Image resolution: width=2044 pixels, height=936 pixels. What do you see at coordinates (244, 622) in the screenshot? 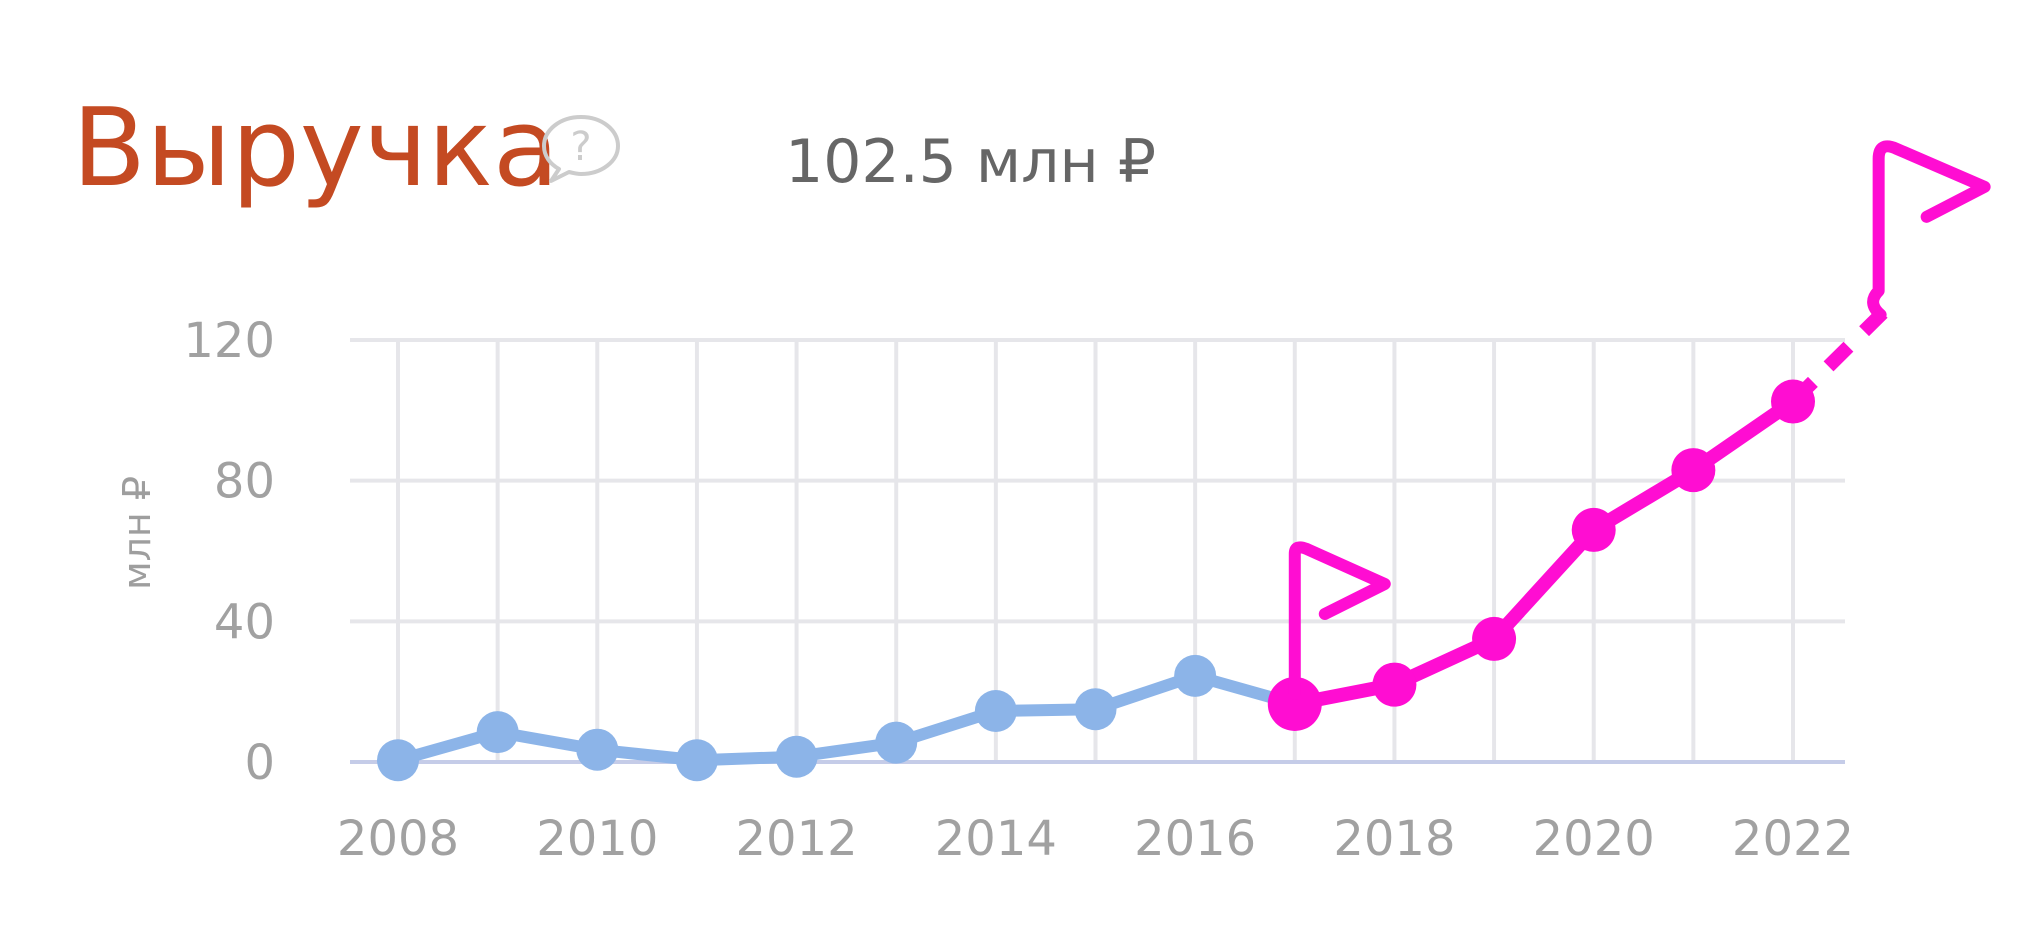
I see `y-tick-label: 40` at bounding box center [244, 622].